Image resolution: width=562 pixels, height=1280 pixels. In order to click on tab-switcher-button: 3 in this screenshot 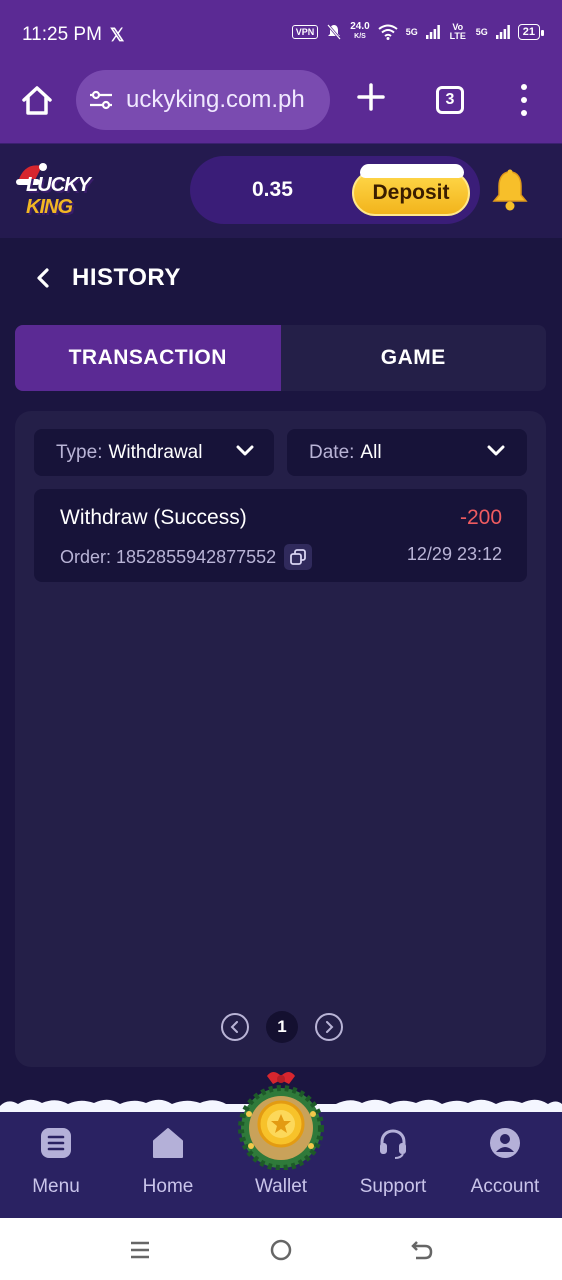, I will do `click(450, 100)`.